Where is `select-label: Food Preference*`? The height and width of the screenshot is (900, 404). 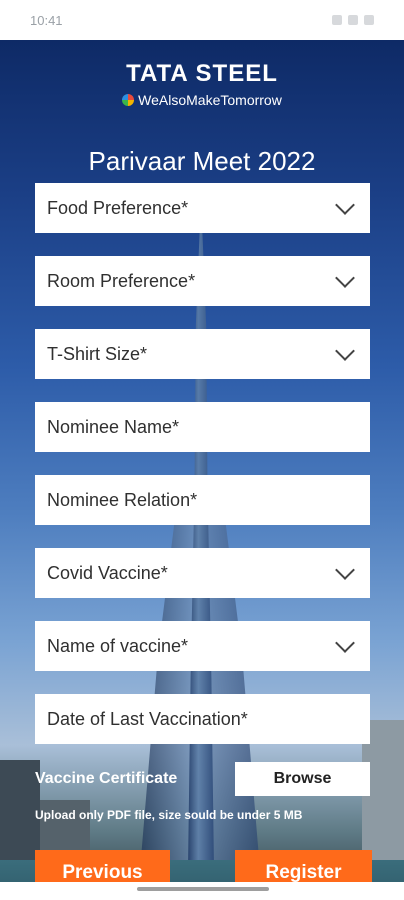
select-label: Food Preference* is located at coordinates (118, 207).